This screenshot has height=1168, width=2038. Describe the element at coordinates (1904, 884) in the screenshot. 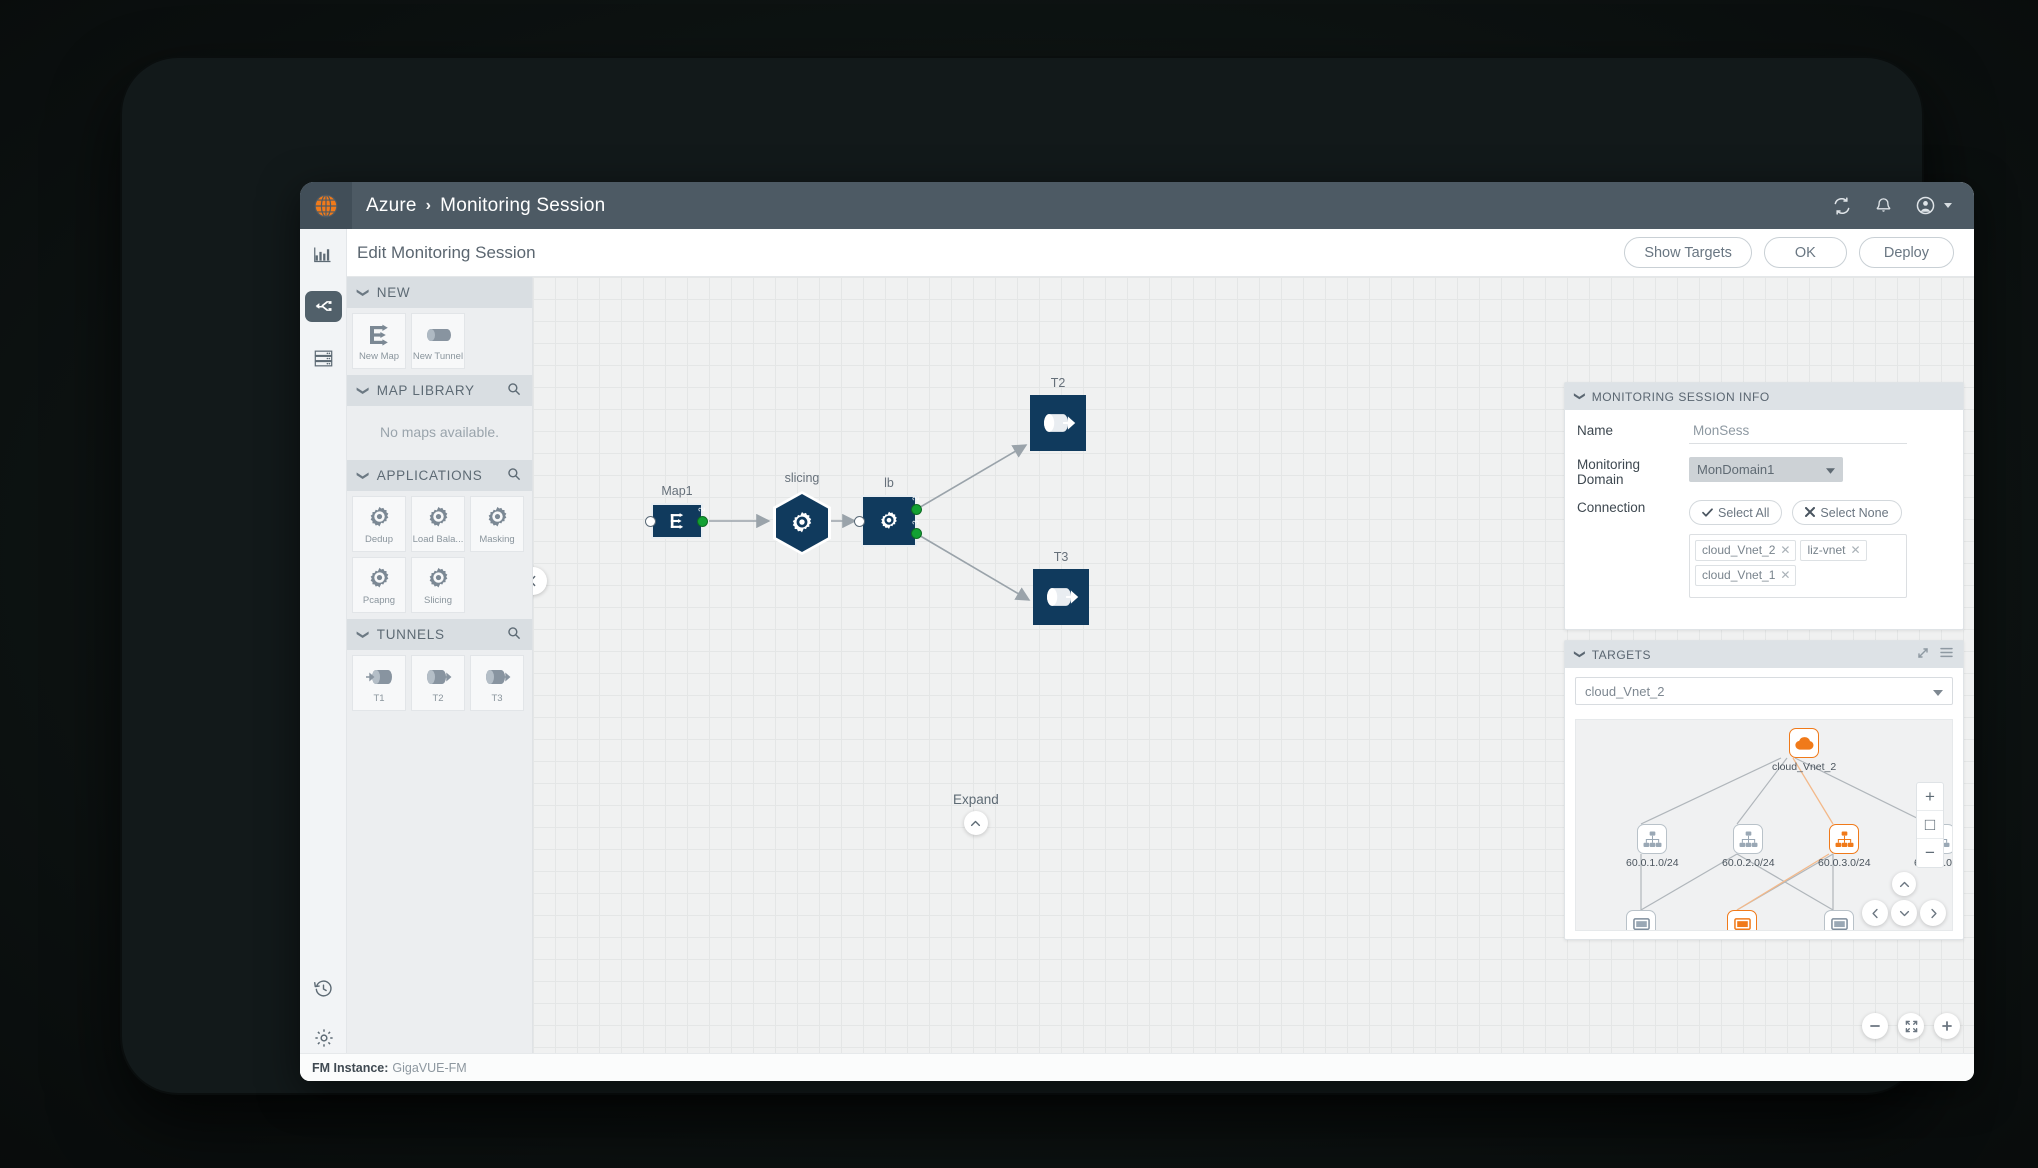

I see `targets-pan-up-button` at that location.